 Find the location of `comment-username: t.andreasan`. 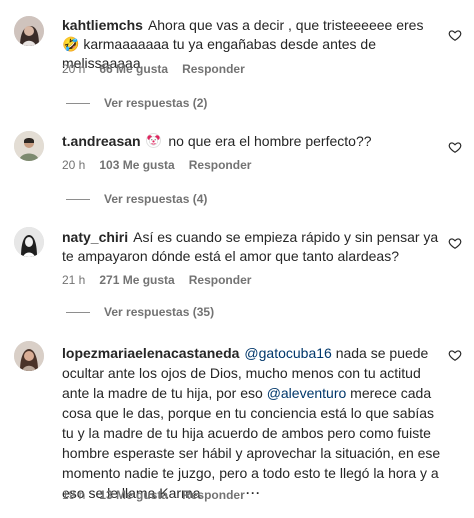

comment-username: t.andreasan is located at coordinates (101, 141).